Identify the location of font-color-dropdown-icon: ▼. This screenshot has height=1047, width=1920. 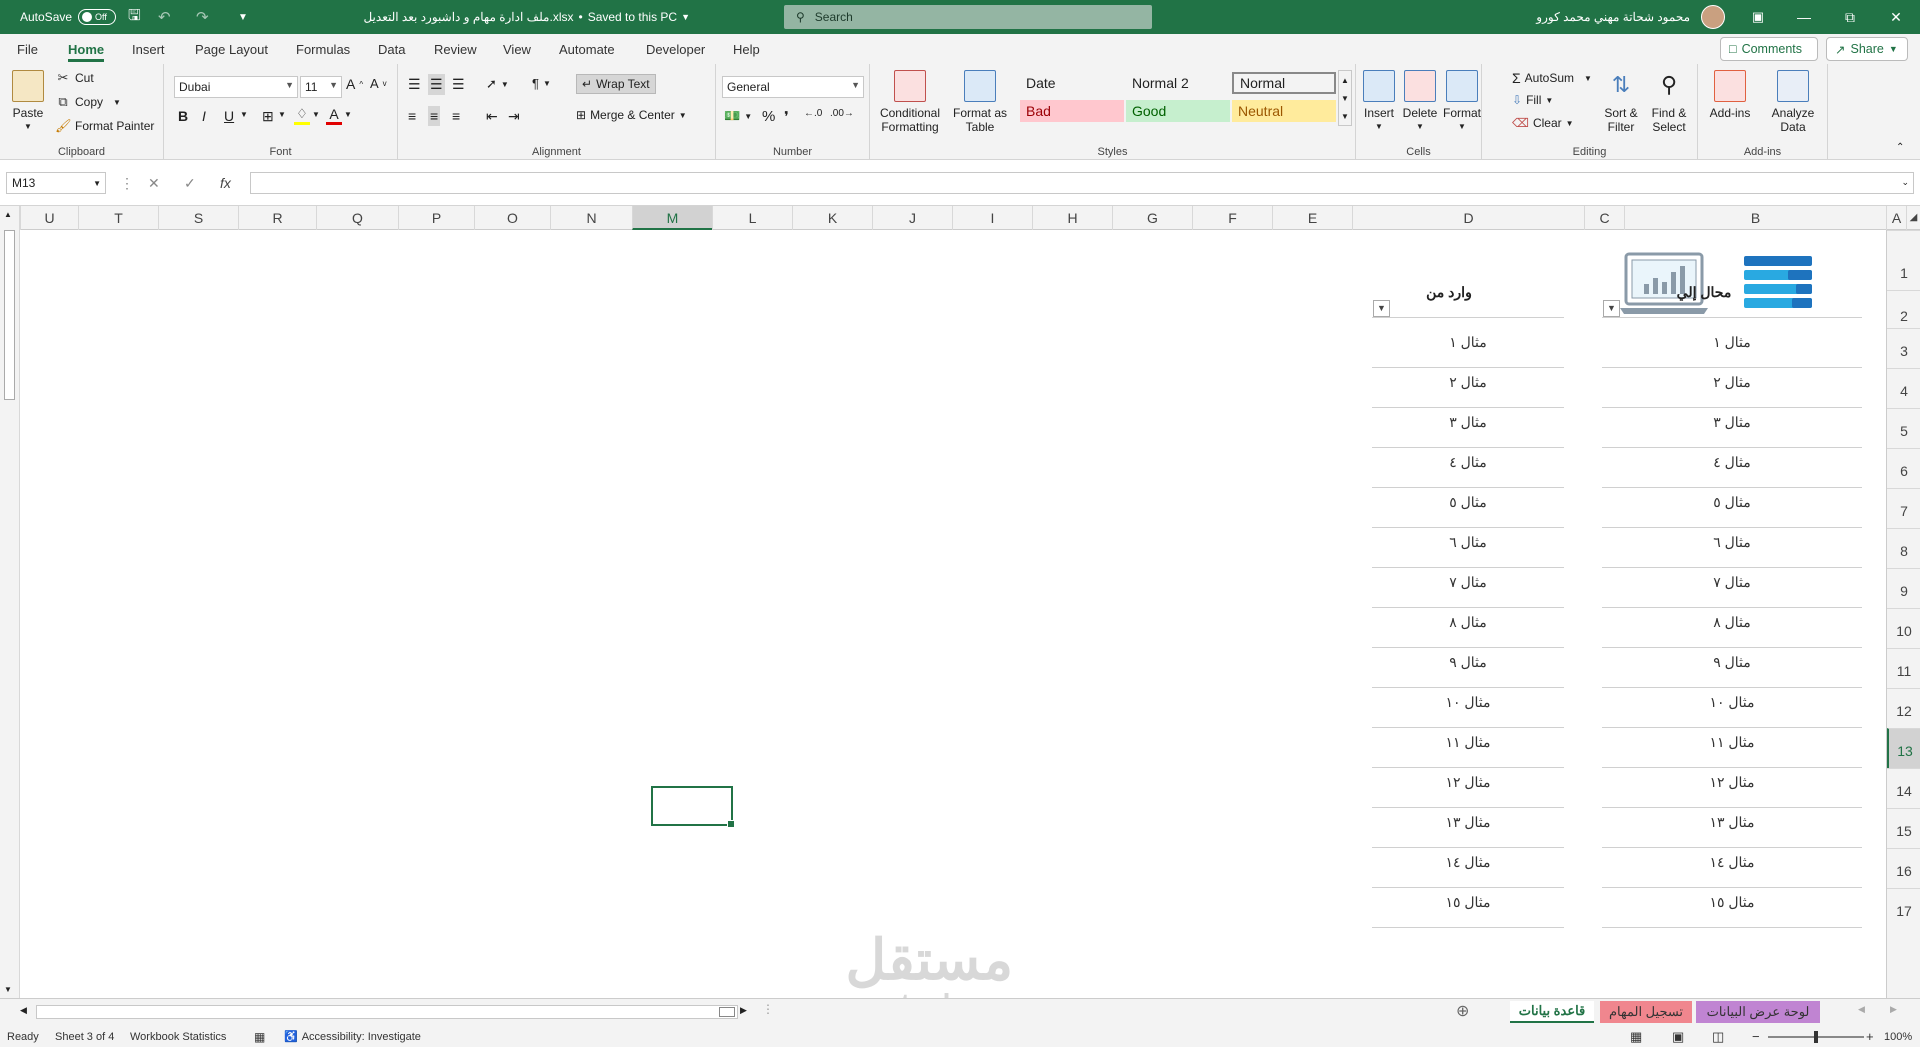
(348, 114).